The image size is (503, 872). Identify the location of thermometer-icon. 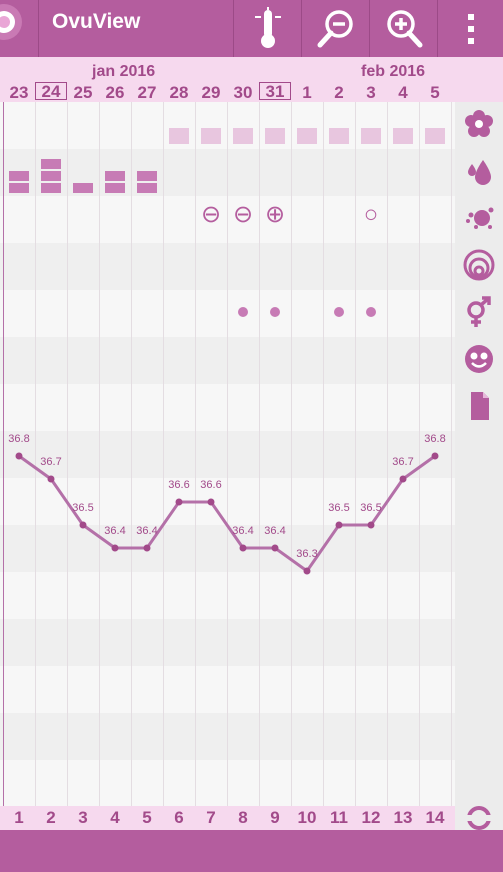
(267, 27).